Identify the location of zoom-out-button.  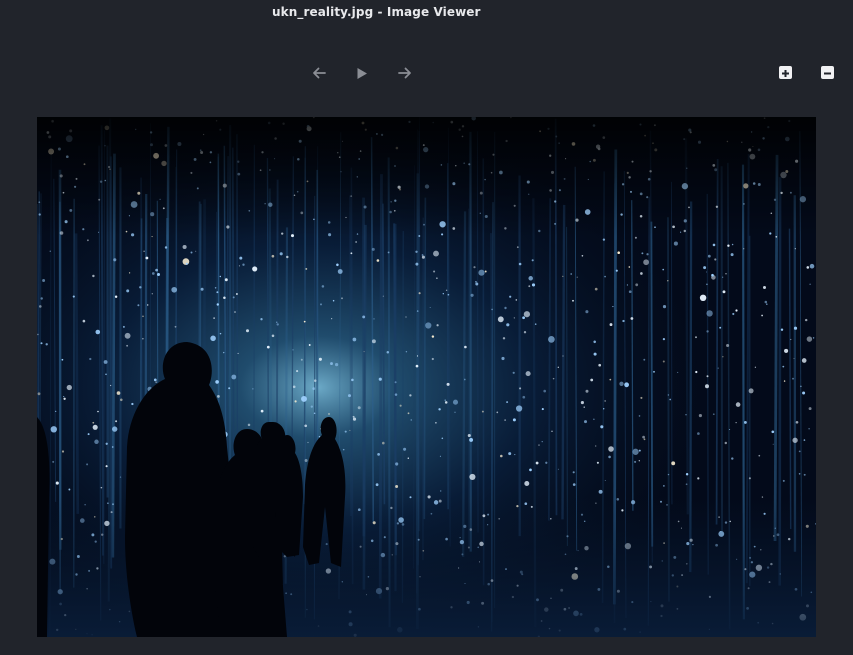
(827, 72).